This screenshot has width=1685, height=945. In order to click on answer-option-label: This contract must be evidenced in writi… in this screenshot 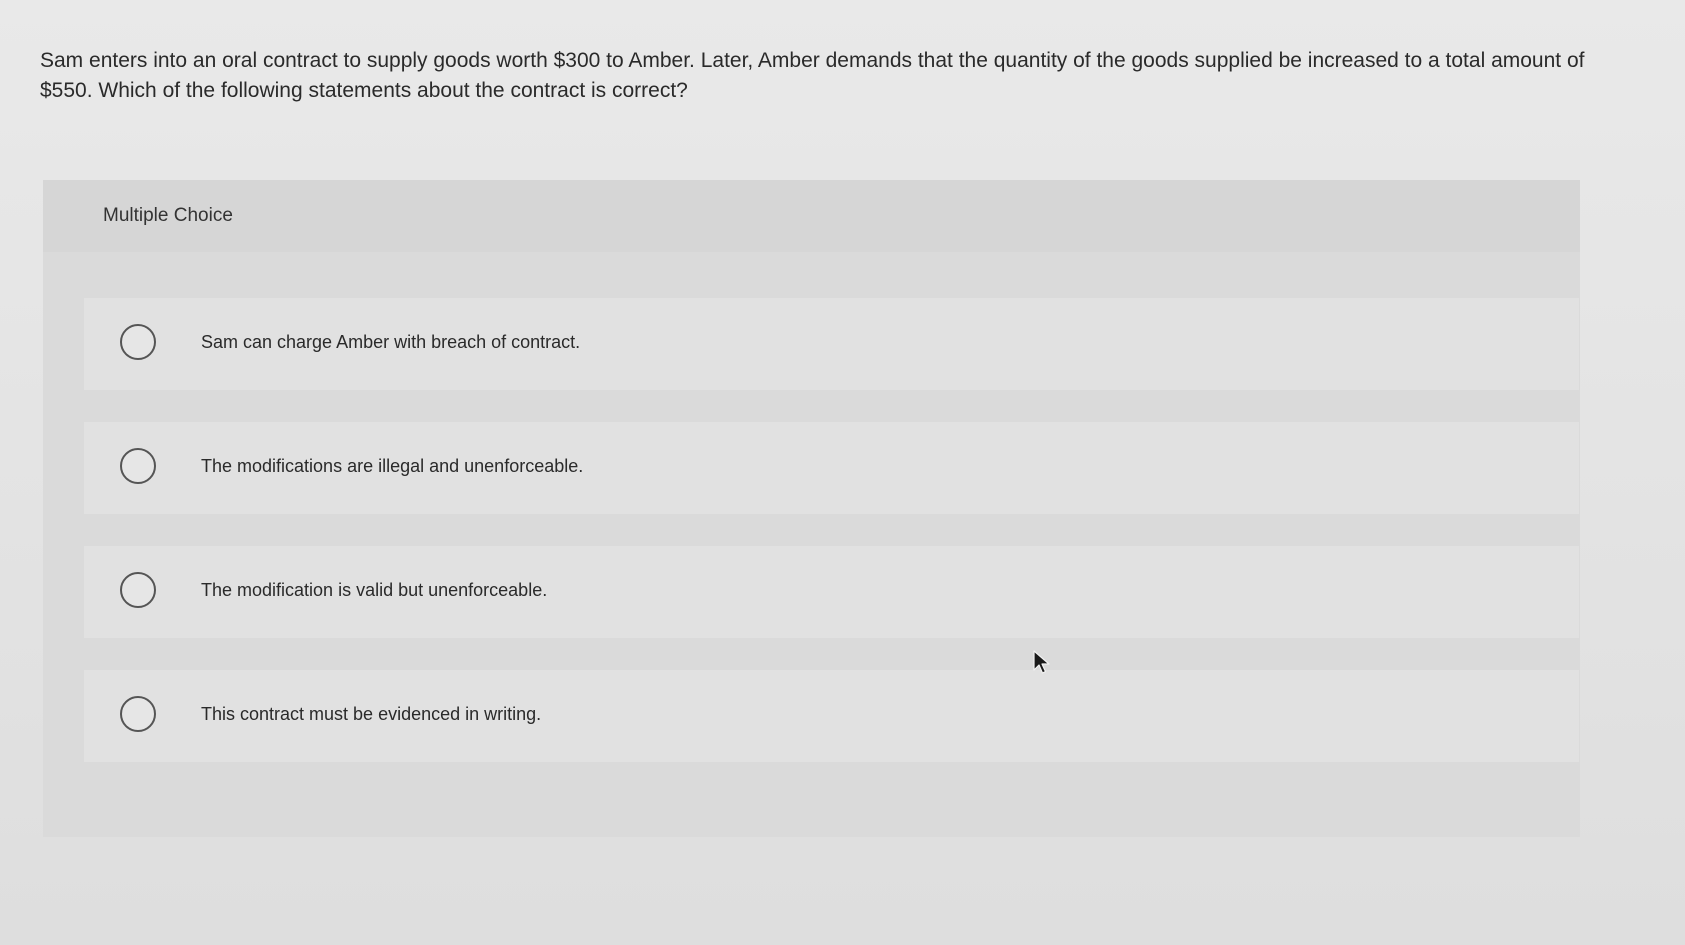, I will do `click(371, 714)`.